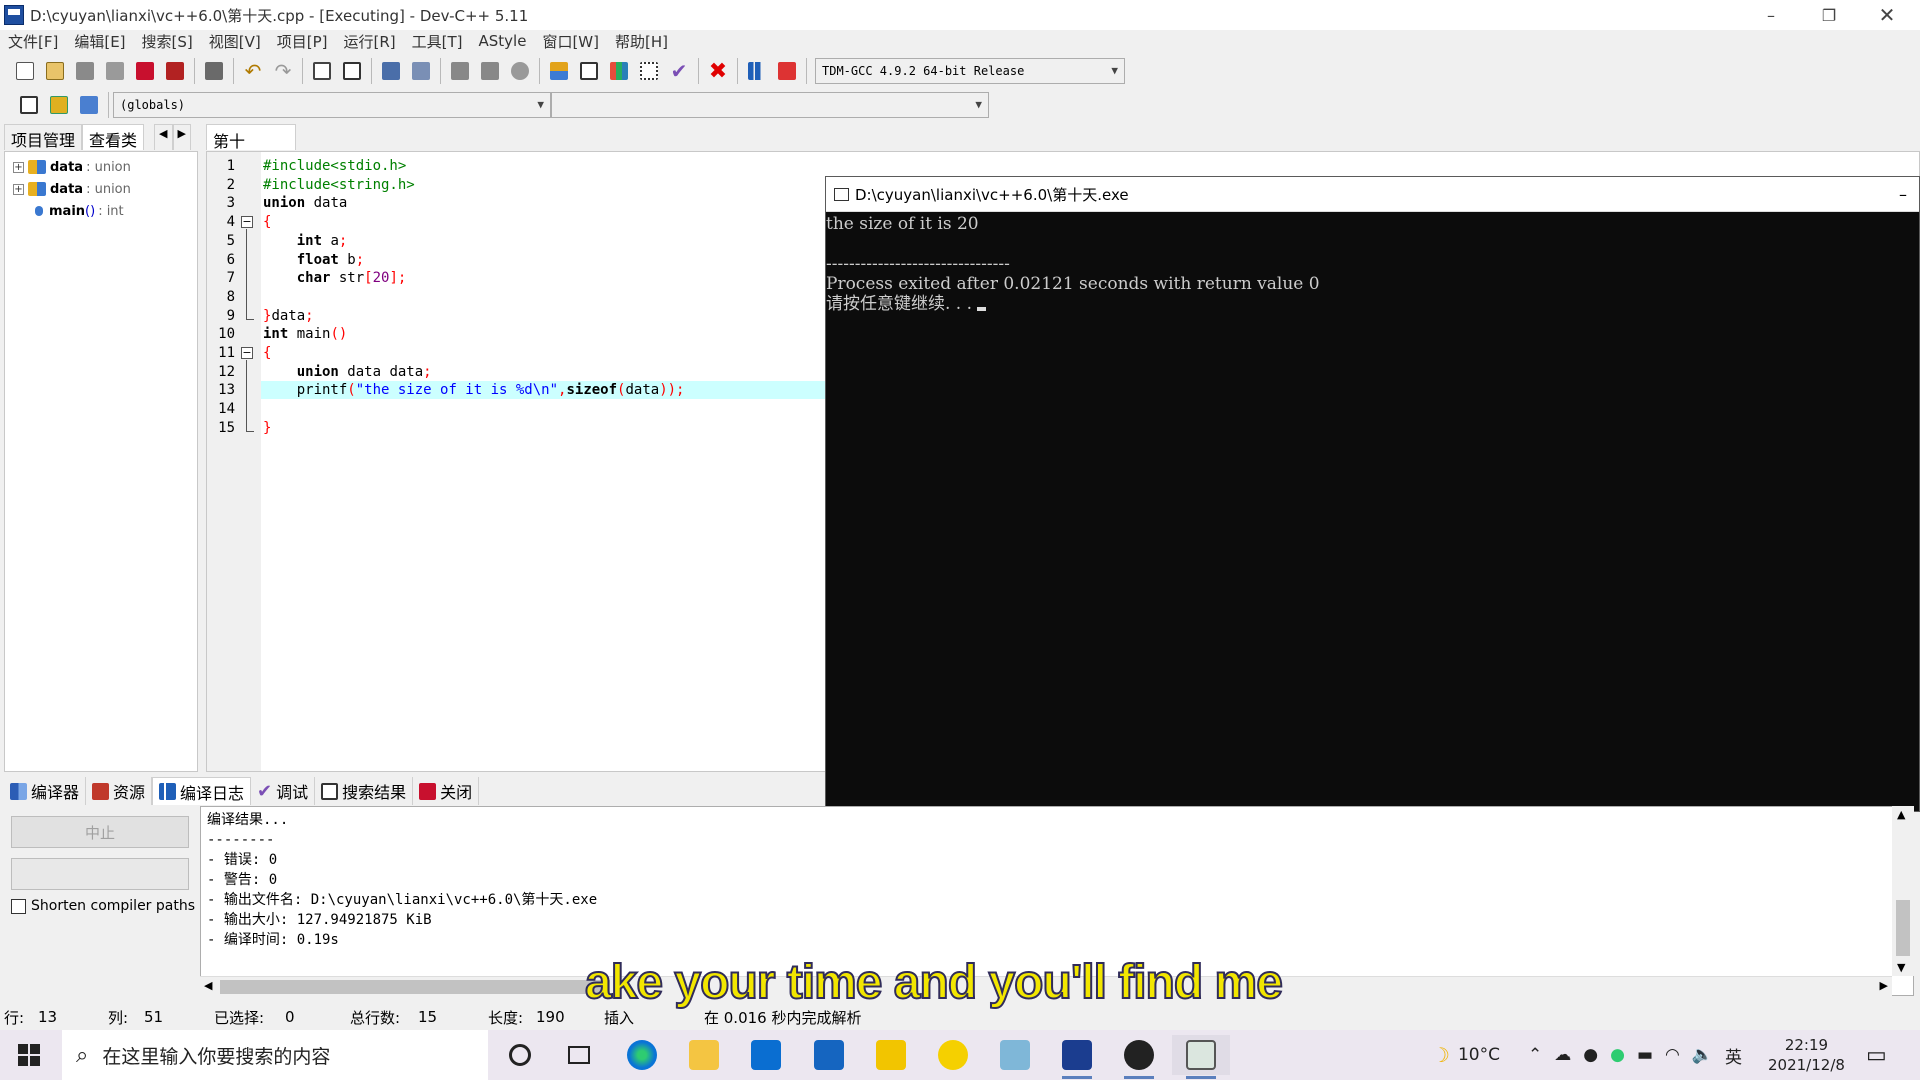  What do you see at coordinates (45, 791) in the screenshot?
I see `tab-compiler: 编译器` at bounding box center [45, 791].